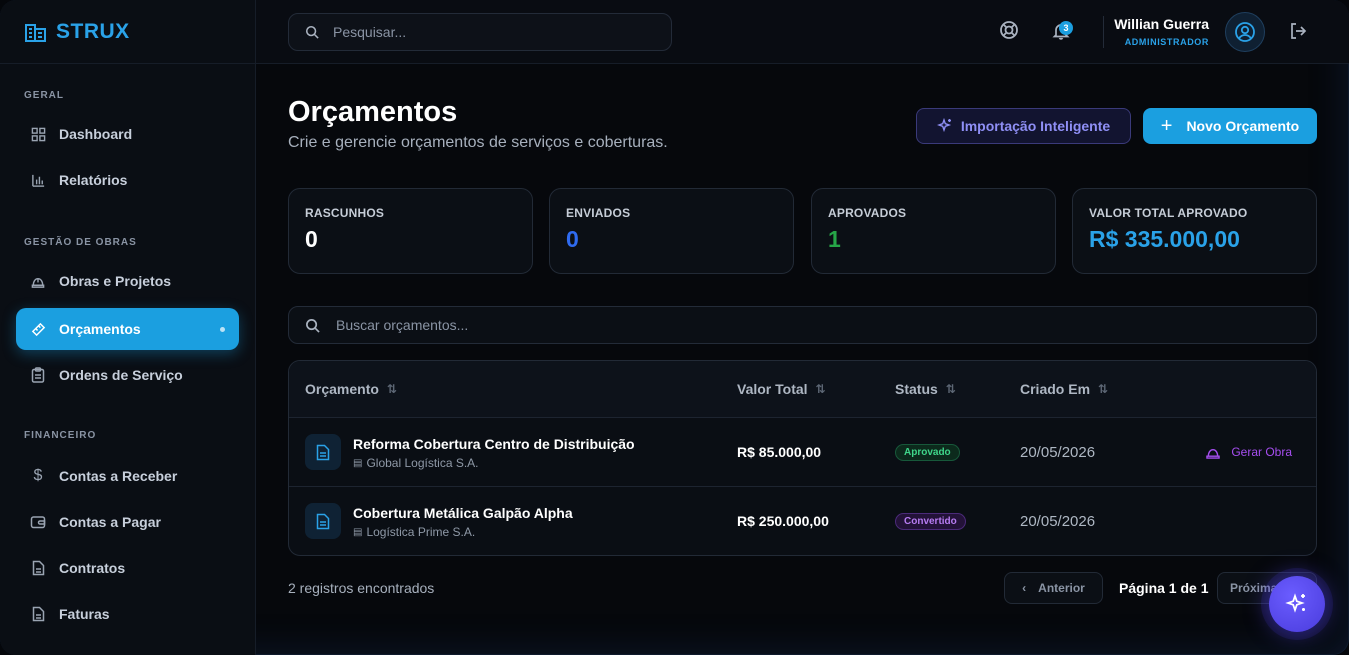 Image resolution: width=1349 pixels, height=655 pixels. I want to click on global-search, so click(480, 32).